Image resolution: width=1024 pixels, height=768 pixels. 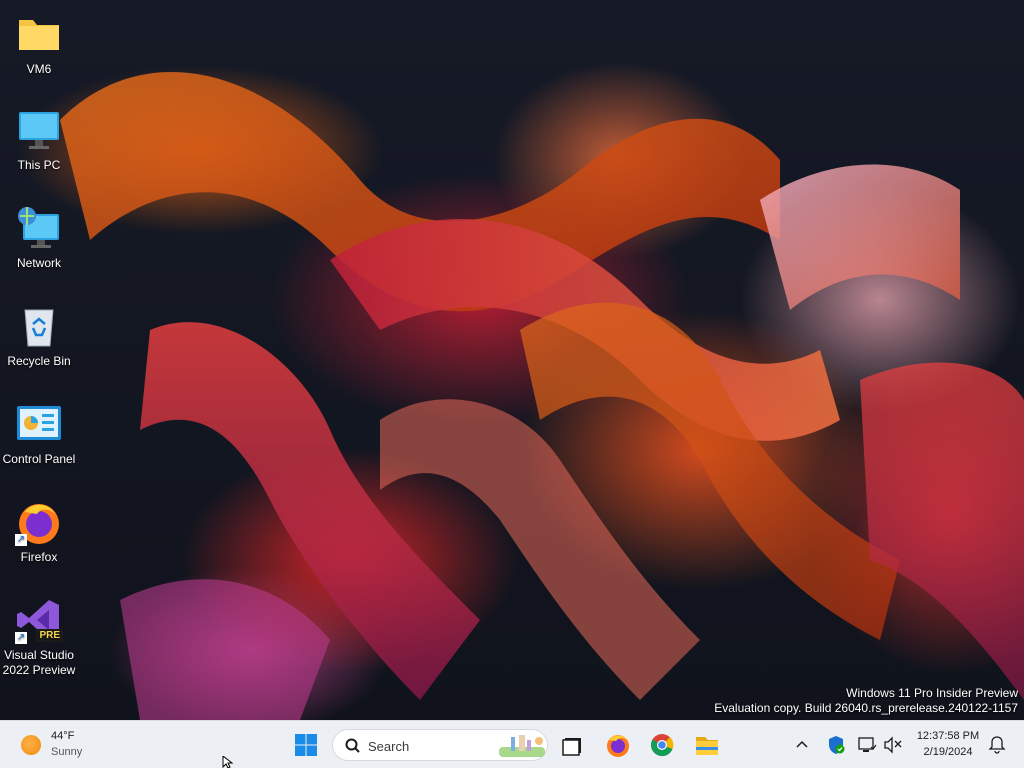 I want to click on desktop-icon-label: Network, so click(x=38, y=263).